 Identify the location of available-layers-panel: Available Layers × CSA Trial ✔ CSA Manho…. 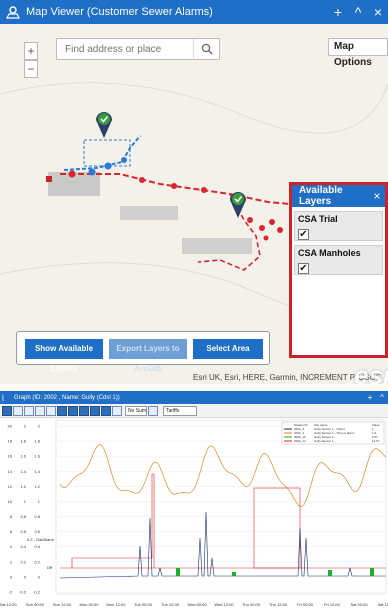
(338, 270).